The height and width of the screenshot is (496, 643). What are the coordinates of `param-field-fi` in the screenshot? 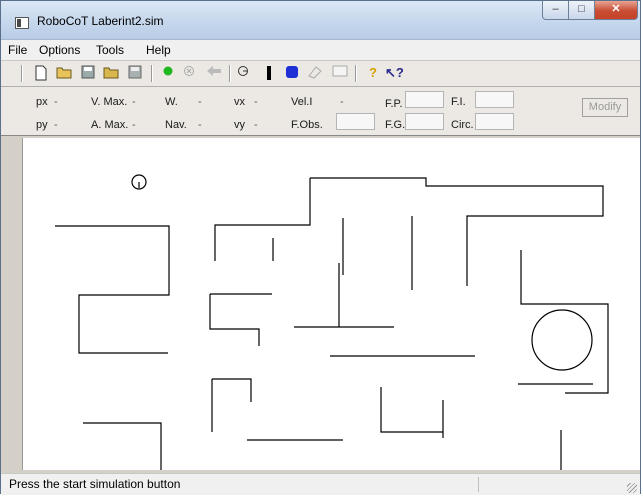 It's located at (494, 99).